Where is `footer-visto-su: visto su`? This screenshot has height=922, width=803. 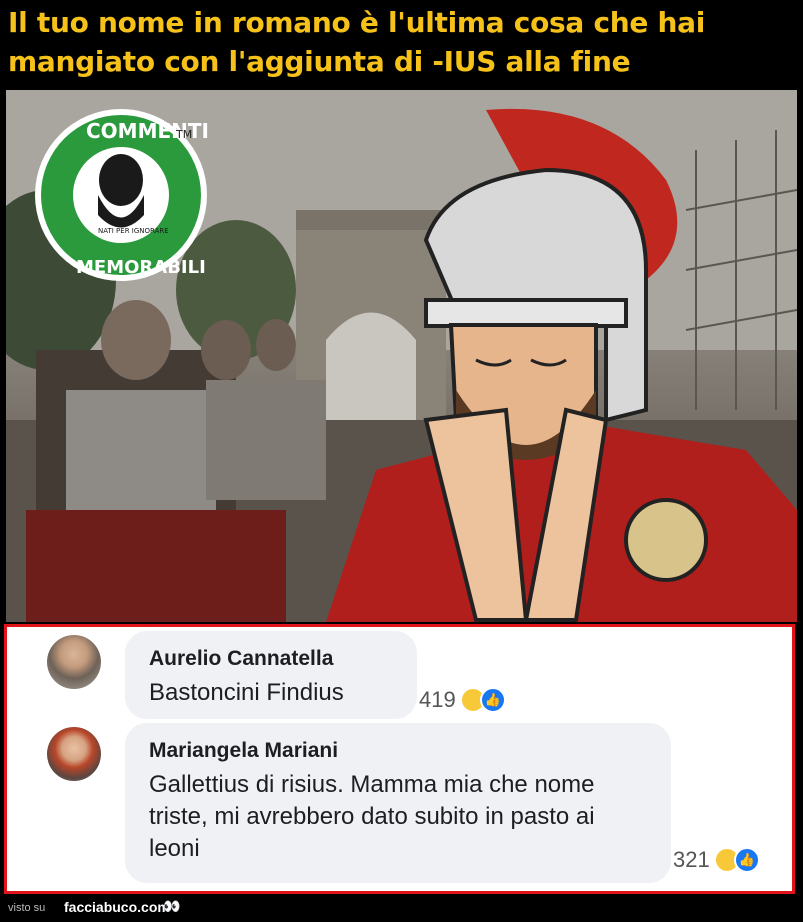 footer-visto-su: visto su is located at coordinates (27, 908).